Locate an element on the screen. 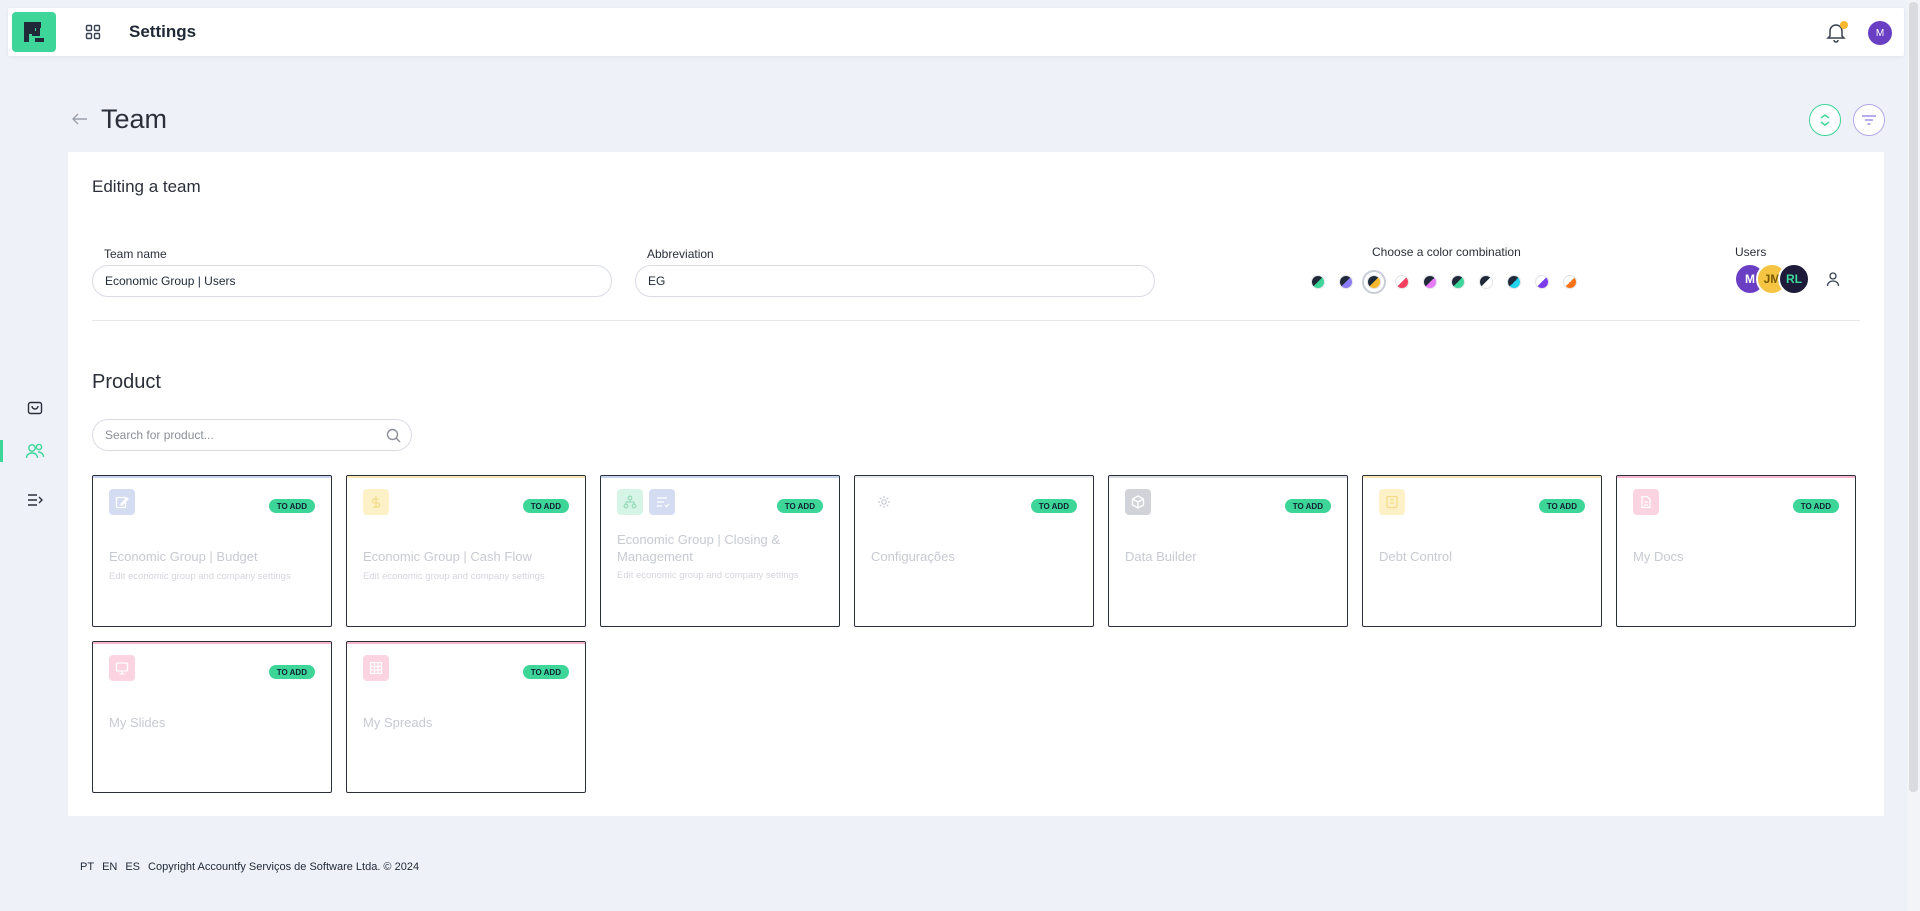  document-icon is located at coordinates (1646, 502).